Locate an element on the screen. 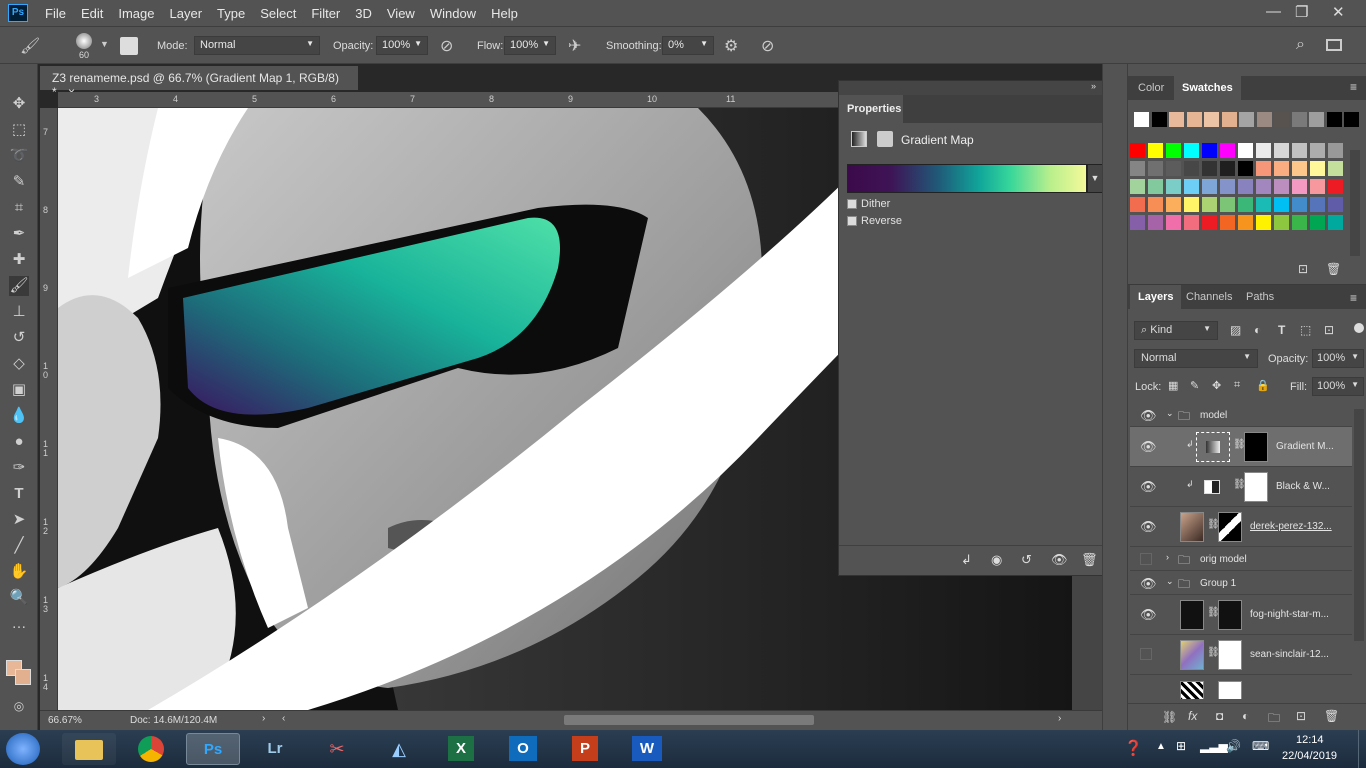  help-icon: ❓ is located at coordinates (1133, 748).